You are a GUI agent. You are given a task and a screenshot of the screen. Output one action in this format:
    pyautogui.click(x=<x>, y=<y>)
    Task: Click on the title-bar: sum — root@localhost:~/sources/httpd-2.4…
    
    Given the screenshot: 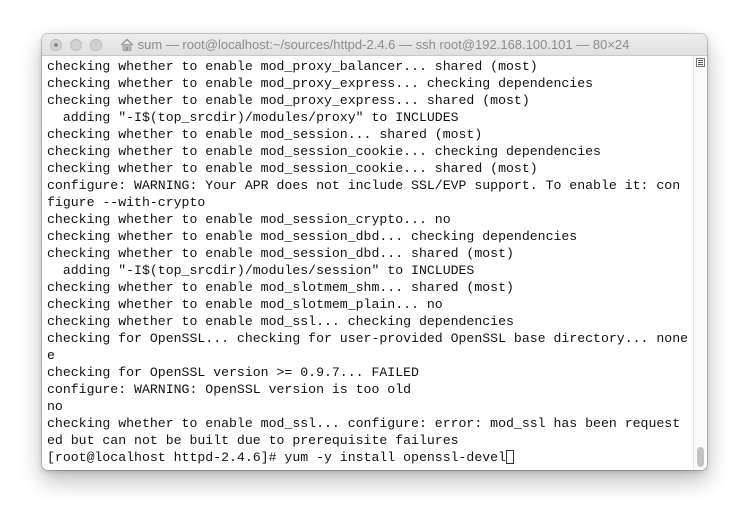 What is the action you would take?
    pyautogui.click(x=374, y=45)
    